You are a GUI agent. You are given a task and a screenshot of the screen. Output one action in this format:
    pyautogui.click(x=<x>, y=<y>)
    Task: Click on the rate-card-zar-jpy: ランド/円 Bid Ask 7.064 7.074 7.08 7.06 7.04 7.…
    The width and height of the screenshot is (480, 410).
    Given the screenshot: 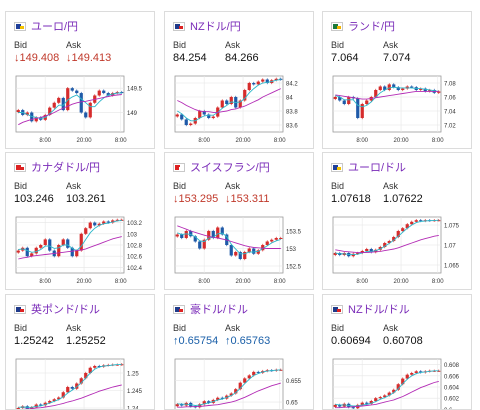 What is the action you would take?
    pyautogui.click(x=397, y=80)
    